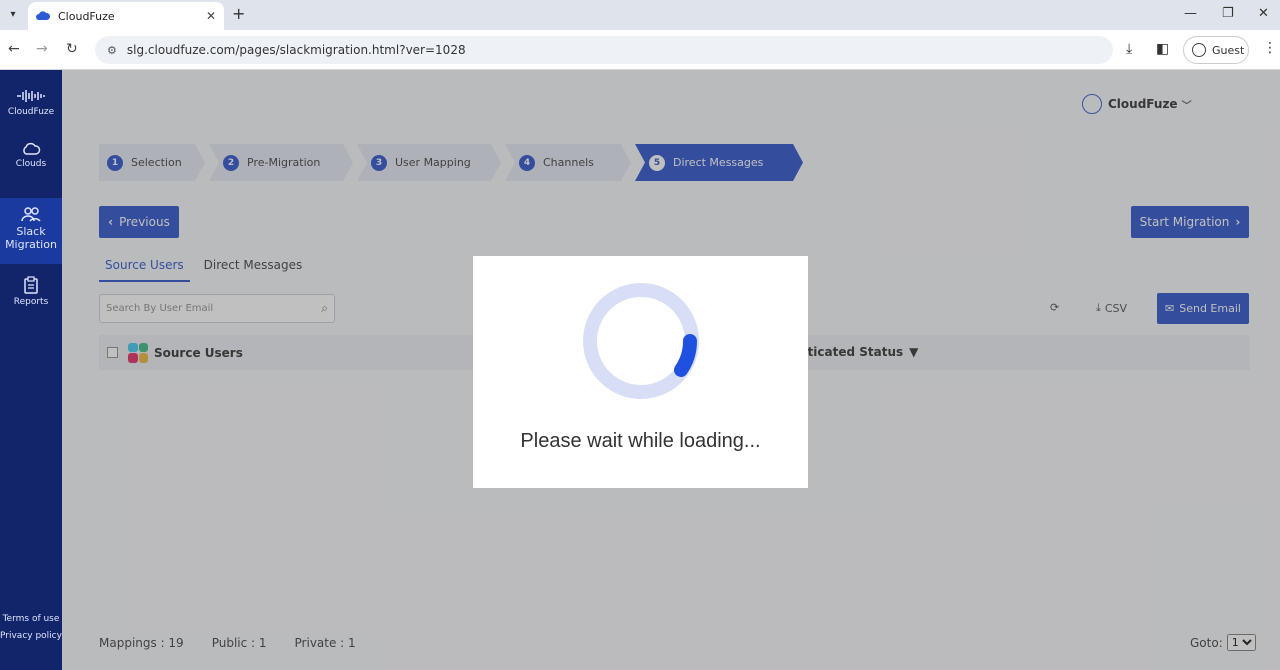 This screenshot has width=1280, height=670. Describe the element at coordinates (1270, 48) in the screenshot. I see `browser-menu-icon: ⋮` at that location.